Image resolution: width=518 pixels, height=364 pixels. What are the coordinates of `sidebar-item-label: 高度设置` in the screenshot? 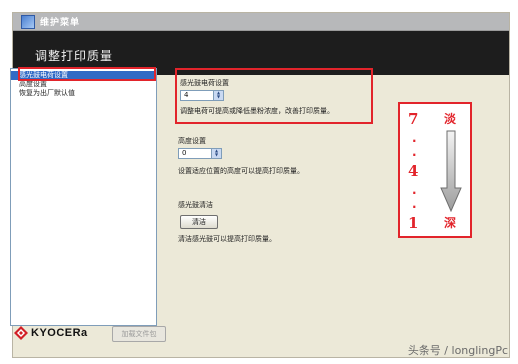 It's located at (33, 84).